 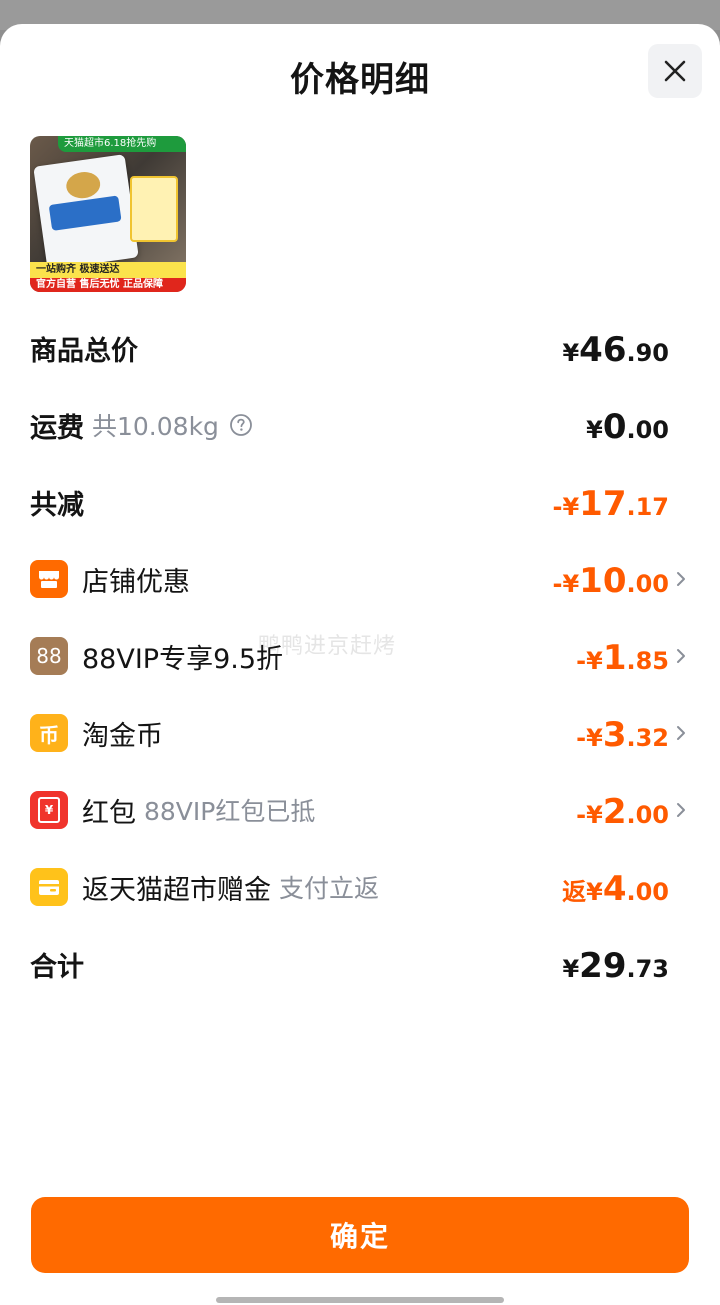 What do you see at coordinates (603, 504) in the screenshot?
I see `amount-integer: 17` at bounding box center [603, 504].